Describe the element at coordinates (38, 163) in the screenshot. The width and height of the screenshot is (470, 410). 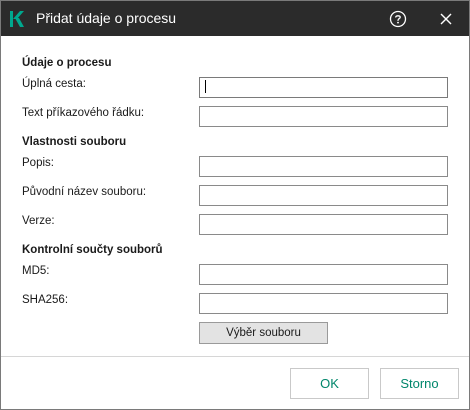
I see `description-label: Popis:` at that location.